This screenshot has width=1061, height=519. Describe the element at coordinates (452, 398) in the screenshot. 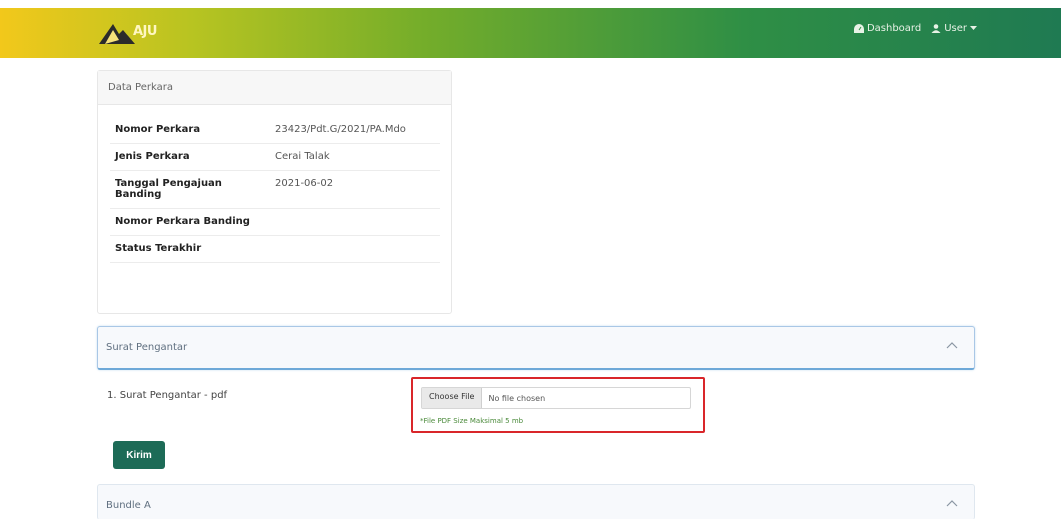

I see `choose-file-button: Choose File` at that location.